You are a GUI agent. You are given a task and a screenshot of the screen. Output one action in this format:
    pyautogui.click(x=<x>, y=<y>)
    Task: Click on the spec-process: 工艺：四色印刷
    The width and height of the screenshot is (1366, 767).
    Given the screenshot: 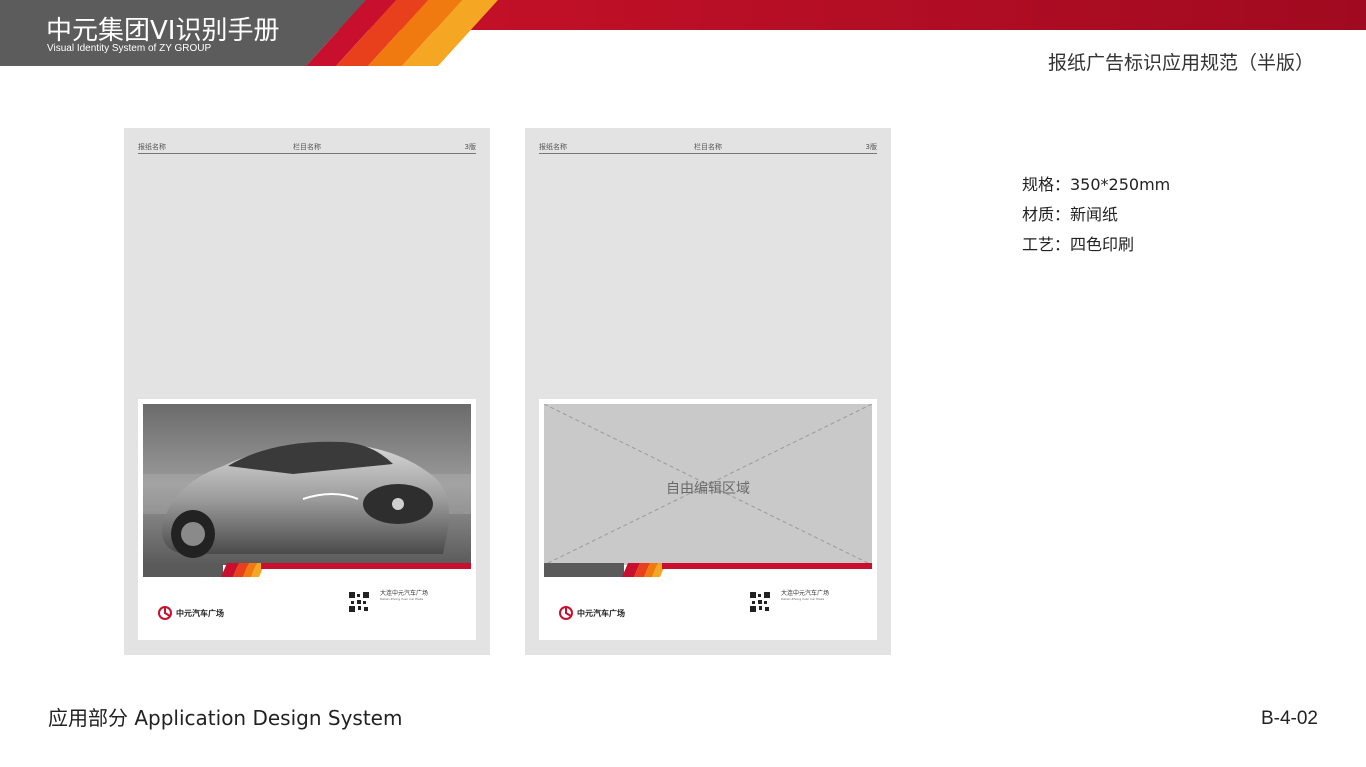 What is the action you would take?
    pyautogui.click(x=1078, y=244)
    